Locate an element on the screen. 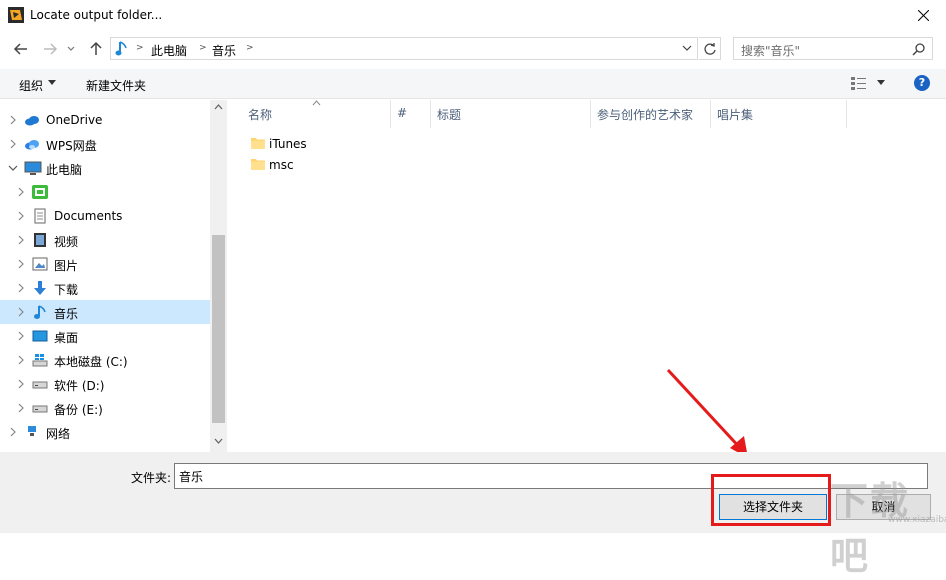 Image resolution: width=946 pixels, height=580 pixels. search-input: 搜索"音乐" is located at coordinates (833, 48).